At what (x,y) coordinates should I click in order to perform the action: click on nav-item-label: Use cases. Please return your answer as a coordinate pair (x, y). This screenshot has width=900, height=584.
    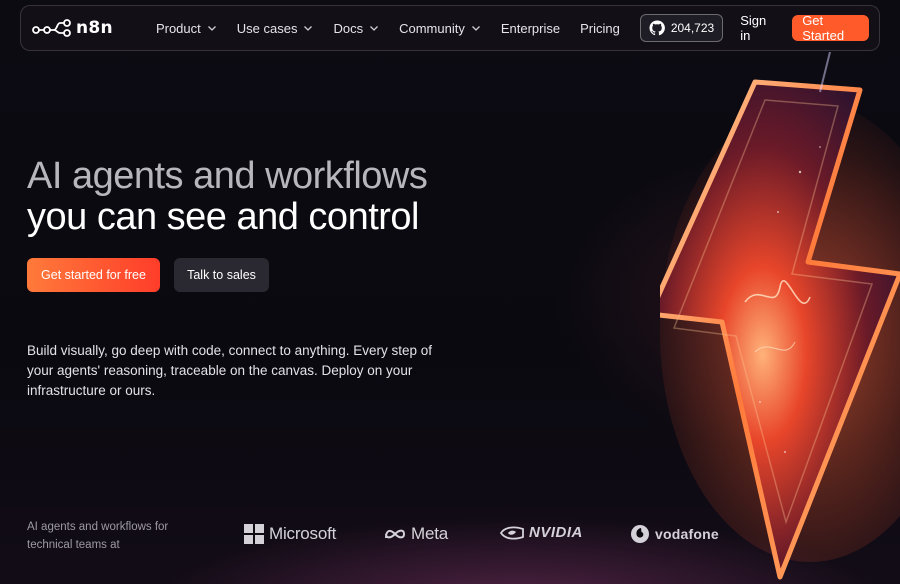
    Looking at the image, I should click on (267, 28).